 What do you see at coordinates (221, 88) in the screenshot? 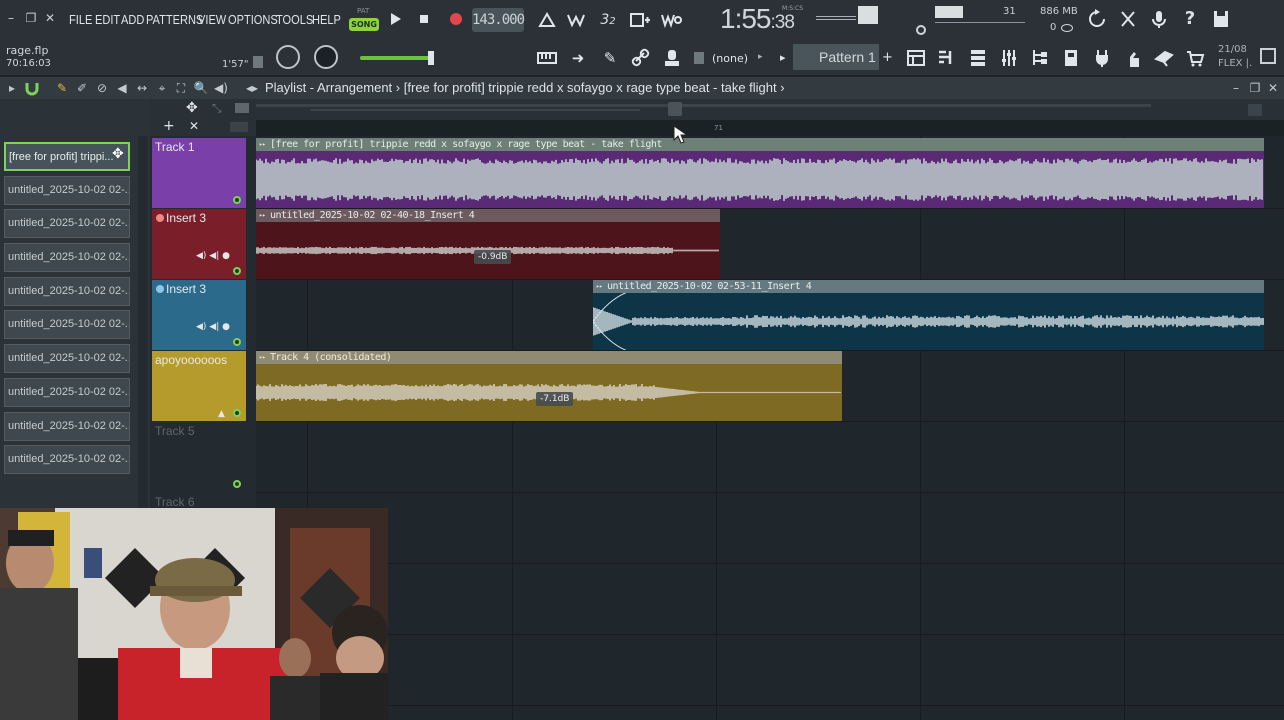
I see `playback-tool-icon: ◀)` at bounding box center [221, 88].